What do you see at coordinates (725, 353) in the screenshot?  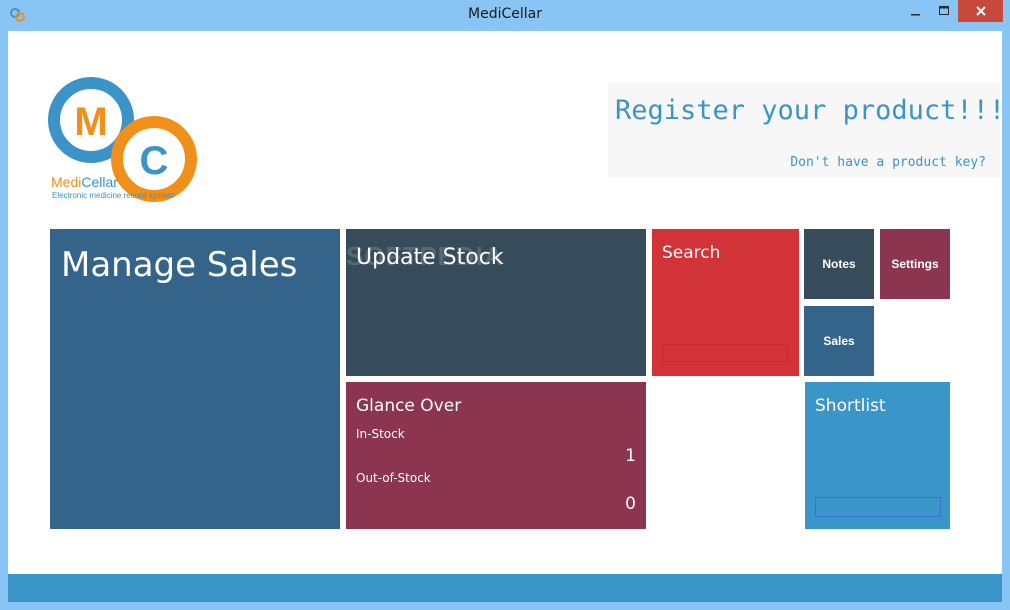 I see `search-input` at bounding box center [725, 353].